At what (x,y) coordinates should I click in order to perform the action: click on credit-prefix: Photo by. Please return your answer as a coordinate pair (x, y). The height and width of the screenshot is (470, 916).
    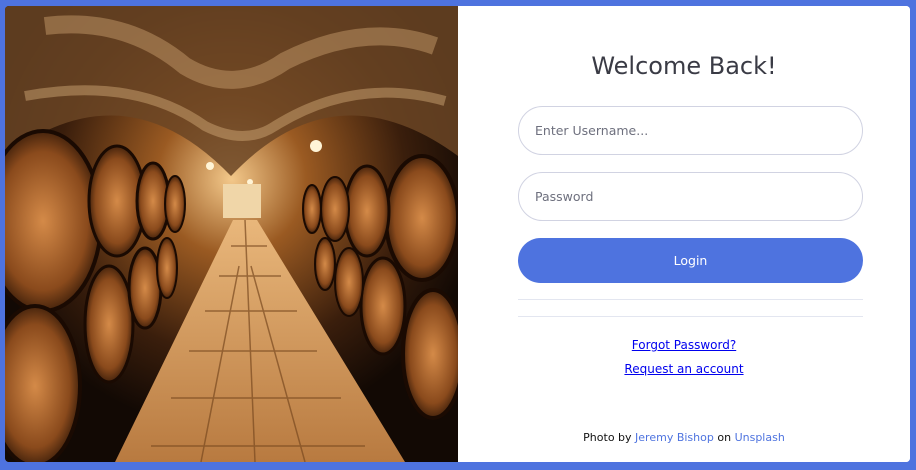
    Looking at the image, I should click on (607, 437).